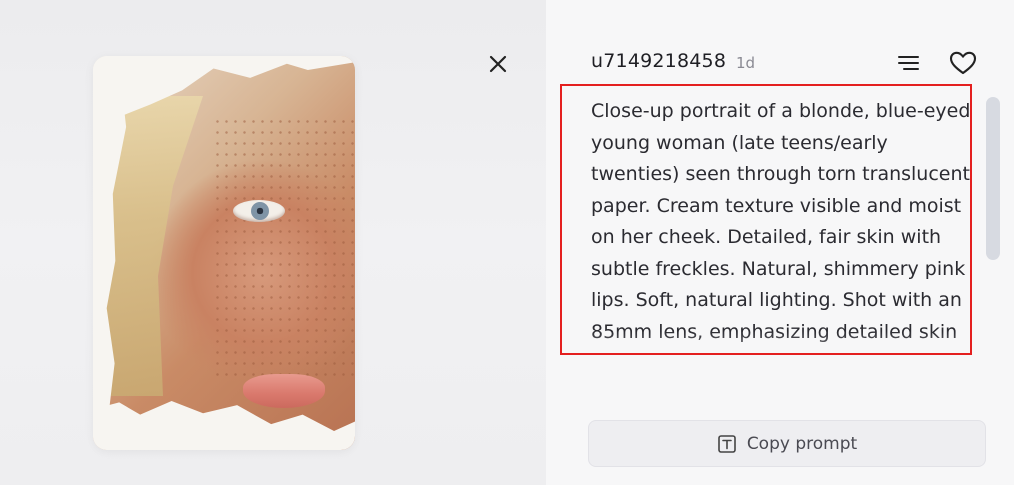 The height and width of the screenshot is (485, 1014). What do you see at coordinates (658, 61) in the screenshot?
I see `author-username: u7149218458` at bounding box center [658, 61].